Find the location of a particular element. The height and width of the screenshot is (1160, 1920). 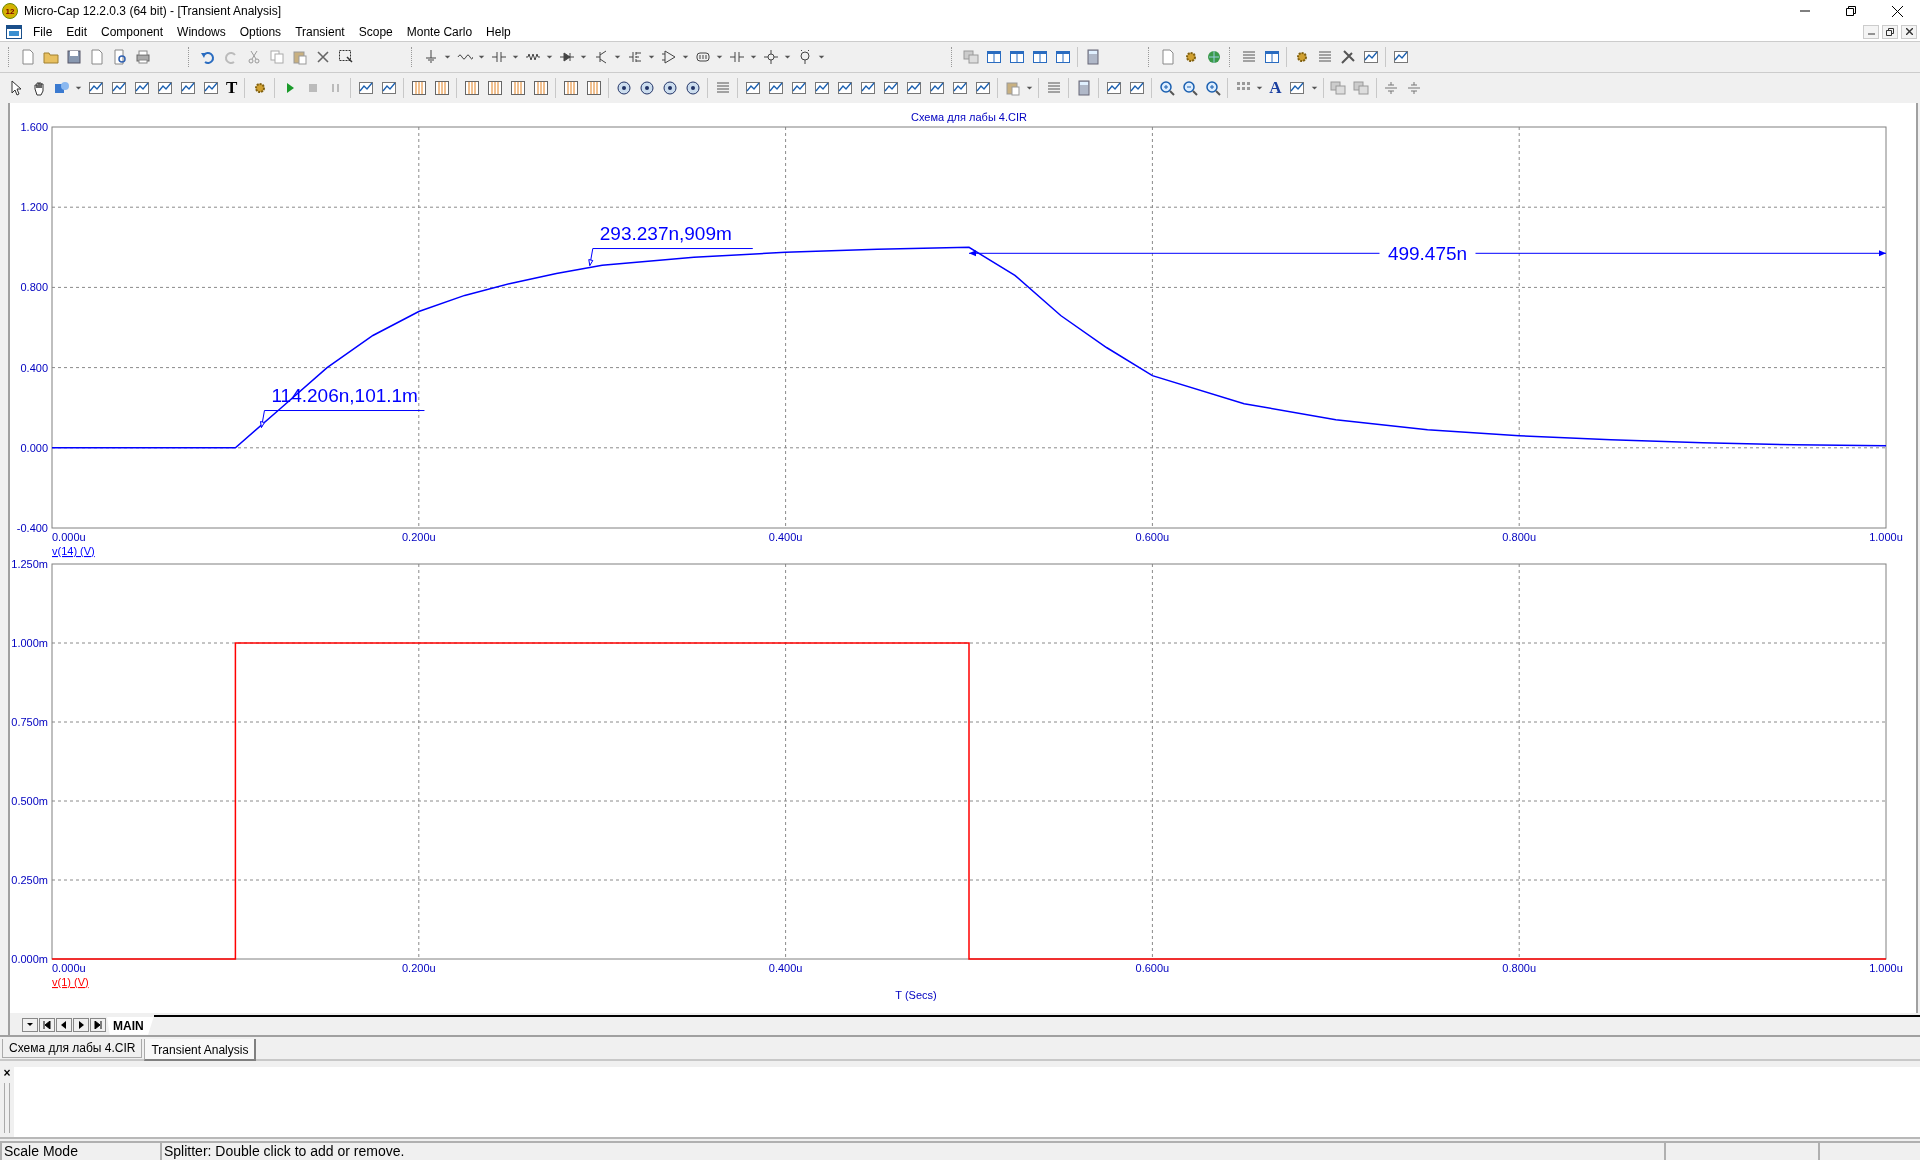

annotation-label: 293.237n,909m is located at coordinates (665, 234).